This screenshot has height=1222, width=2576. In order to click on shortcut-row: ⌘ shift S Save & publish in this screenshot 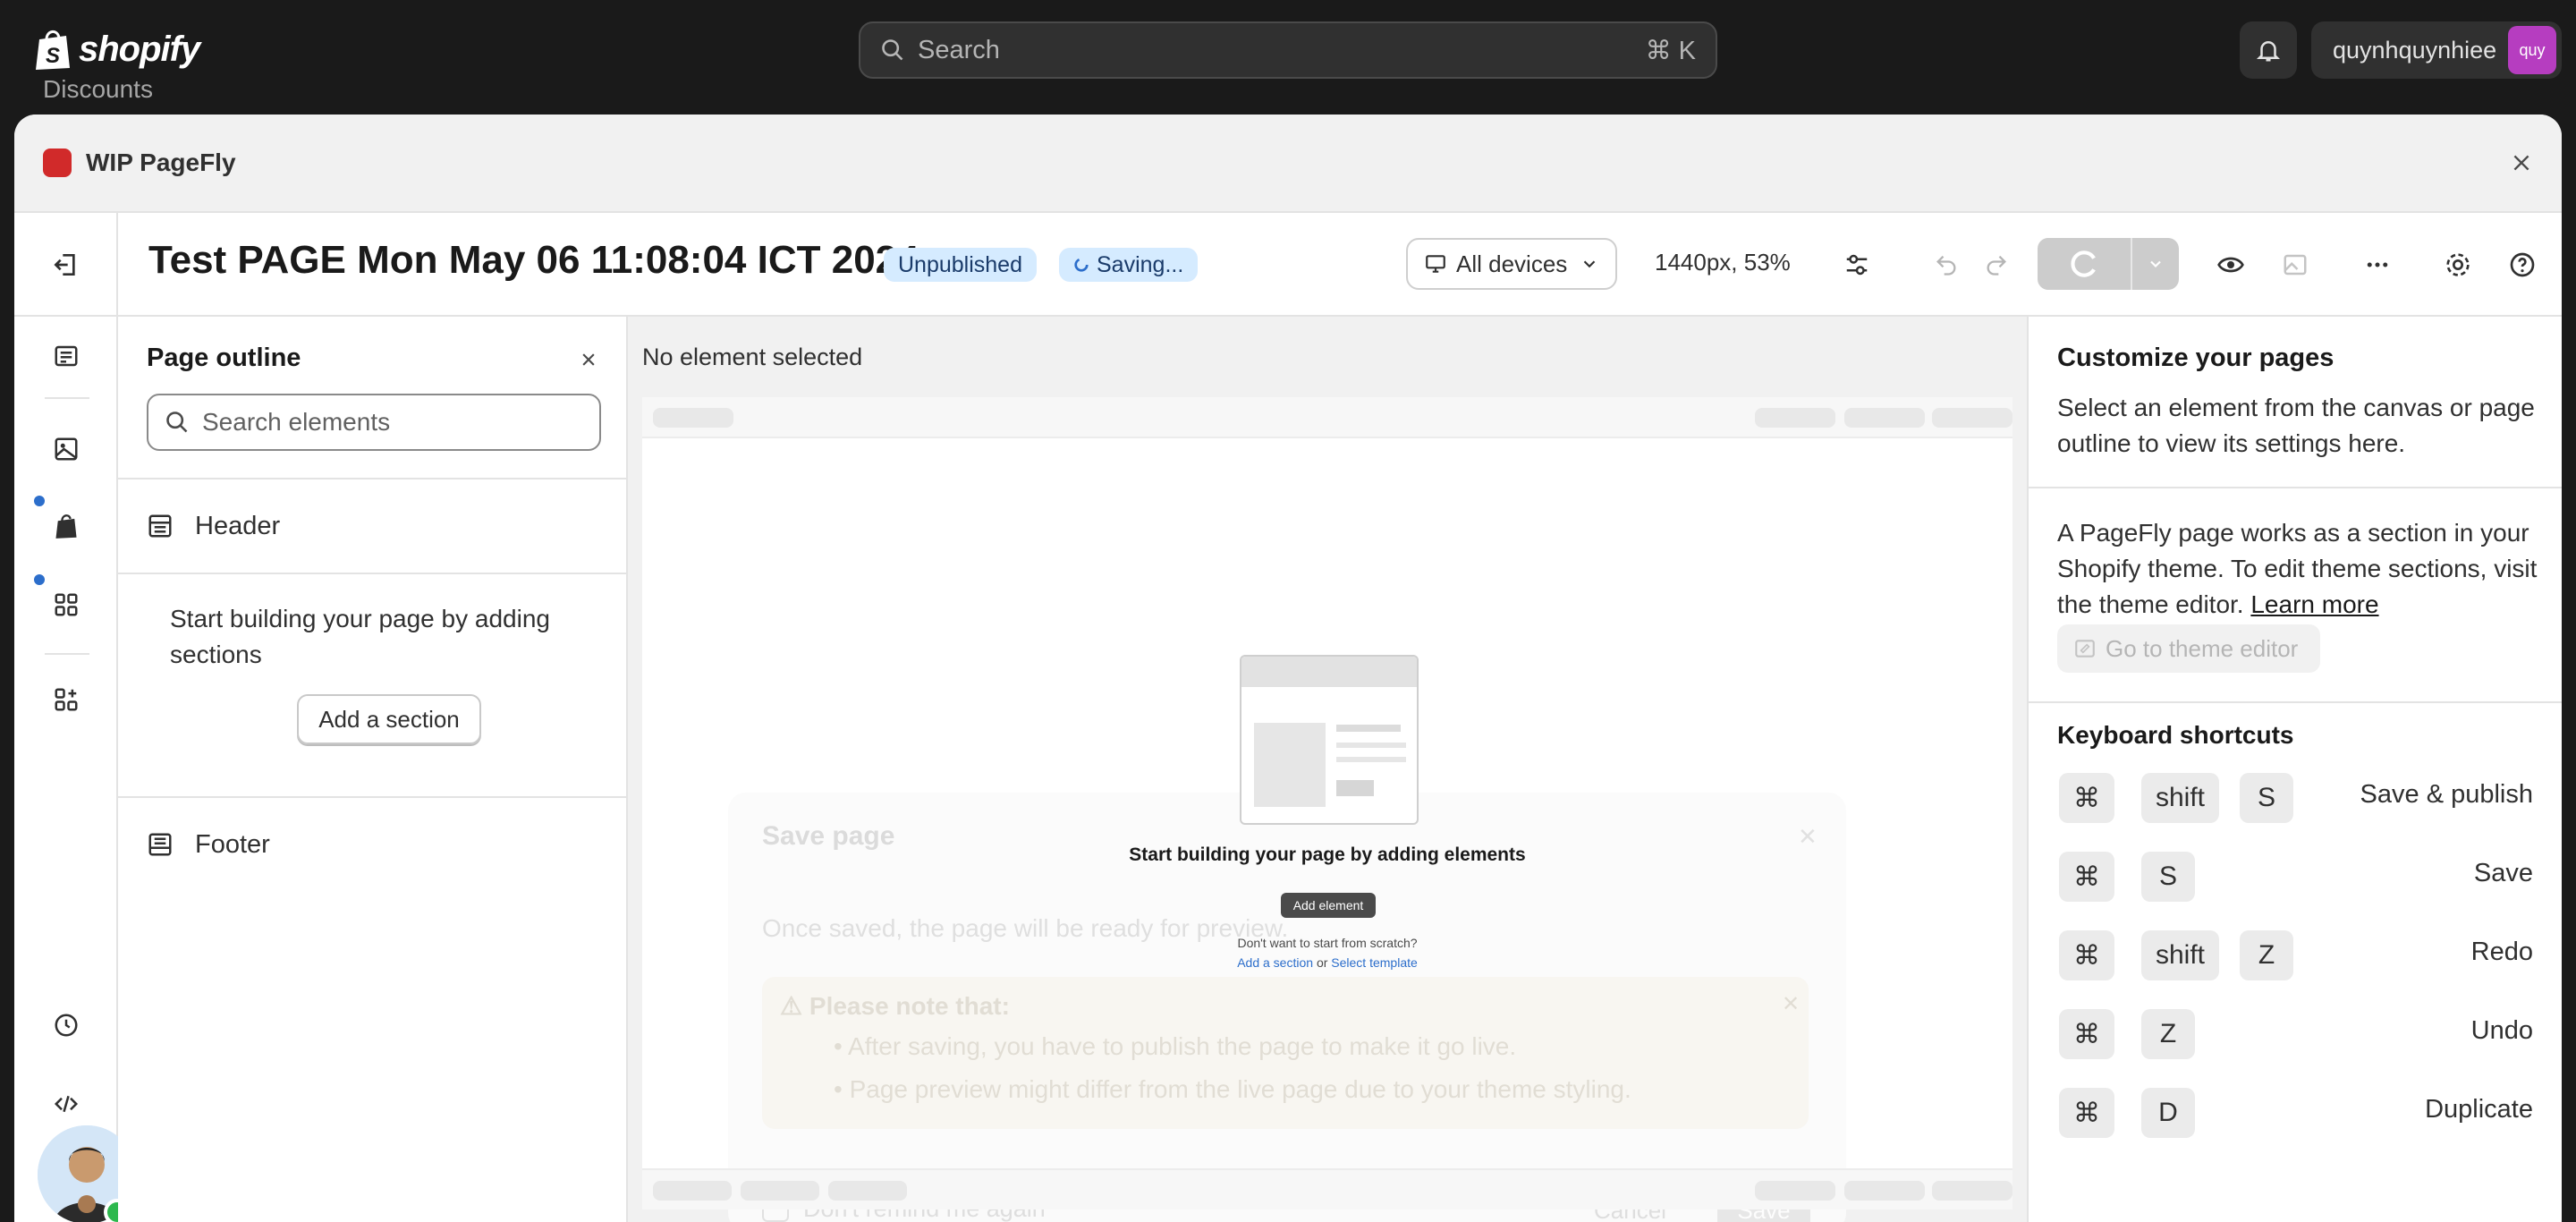, I will do `click(2295, 796)`.